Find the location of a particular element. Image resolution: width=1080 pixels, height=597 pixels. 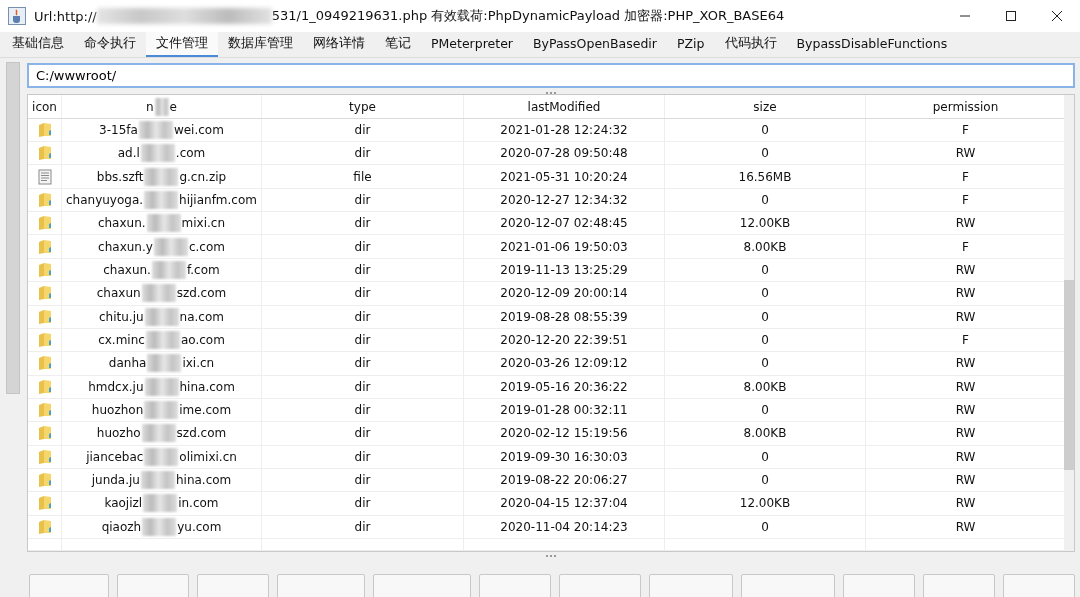

file-name-part: chaxun. is located at coordinates (127, 270).